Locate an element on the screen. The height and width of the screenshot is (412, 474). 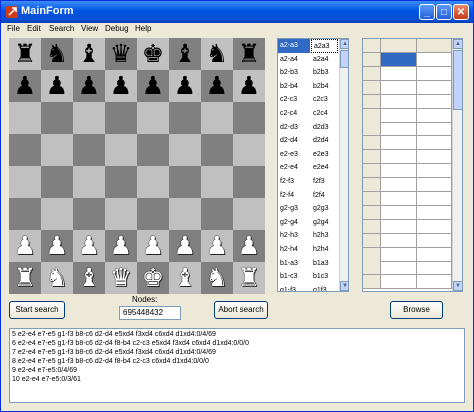
square-a4 is located at coordinates (25, 182).